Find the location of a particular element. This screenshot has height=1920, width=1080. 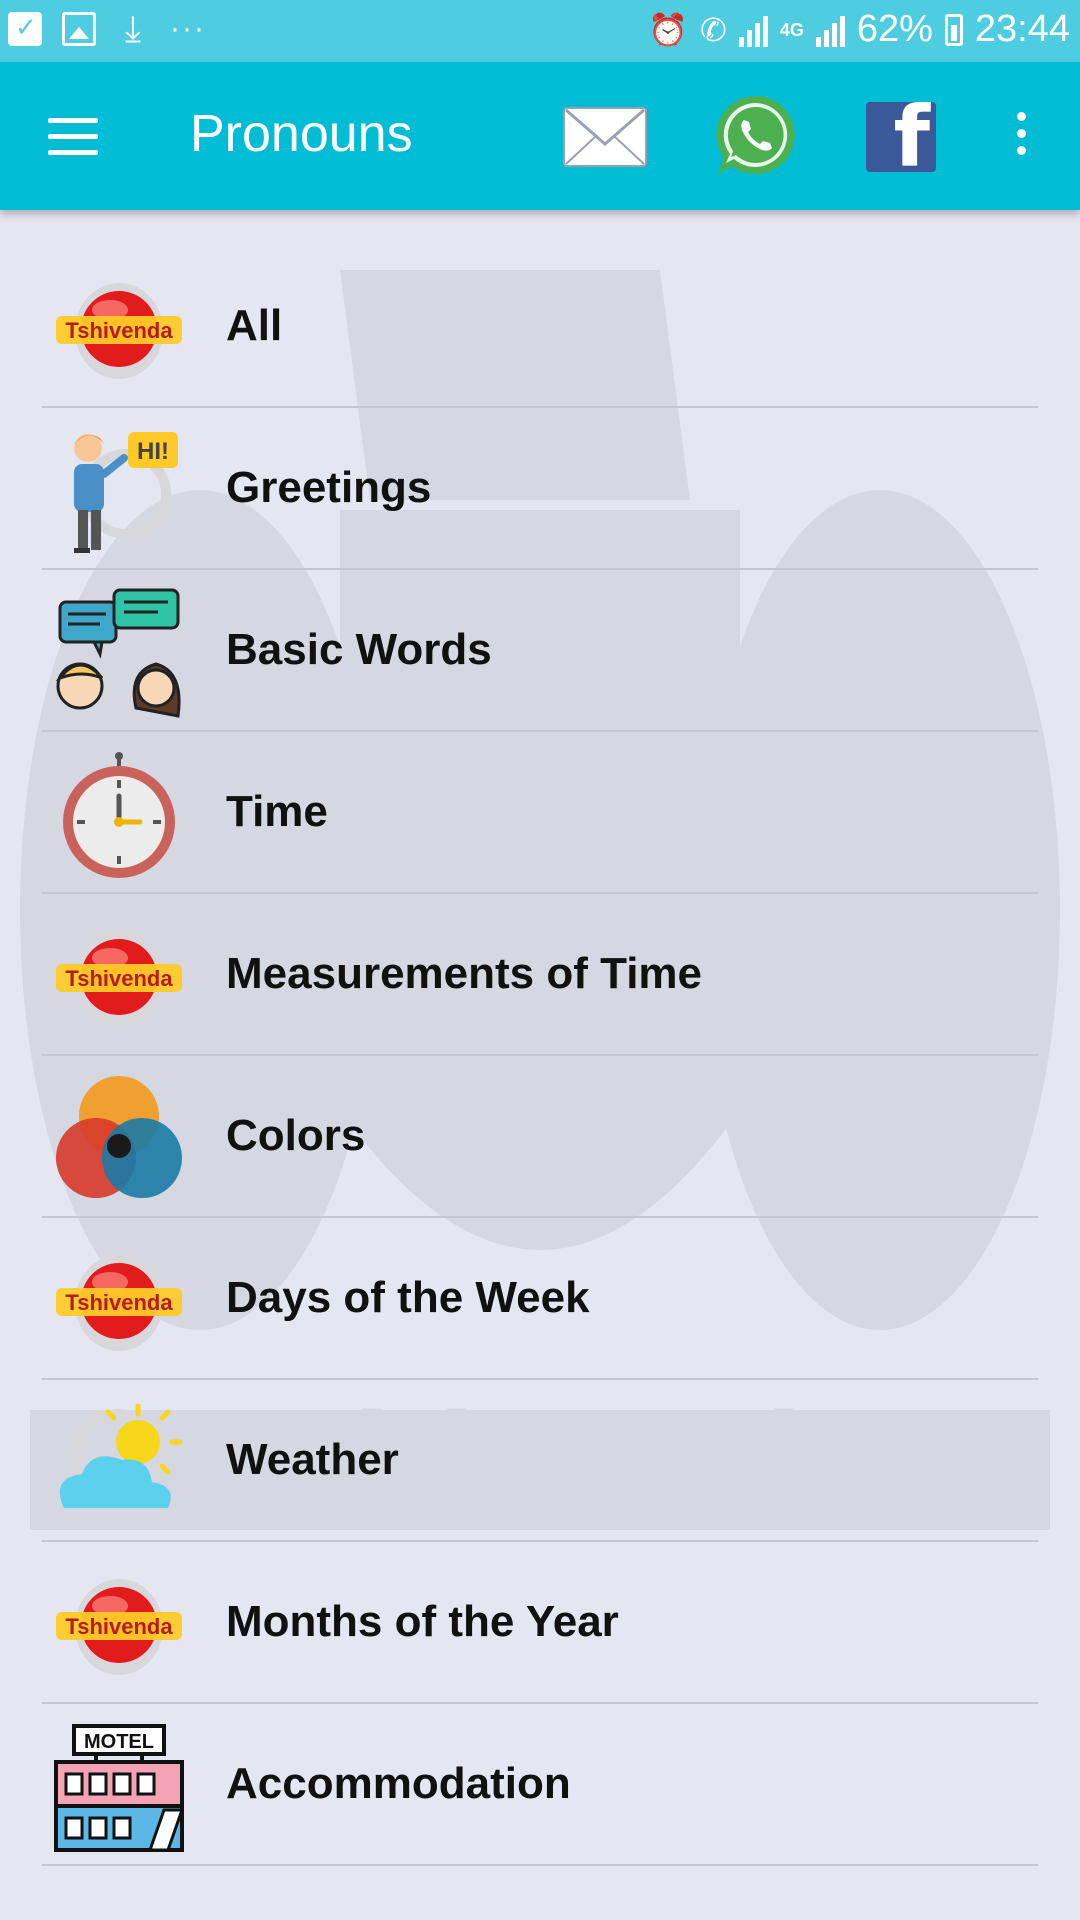

greeting-person-icon: HI! is located at coordinates (126, 492).